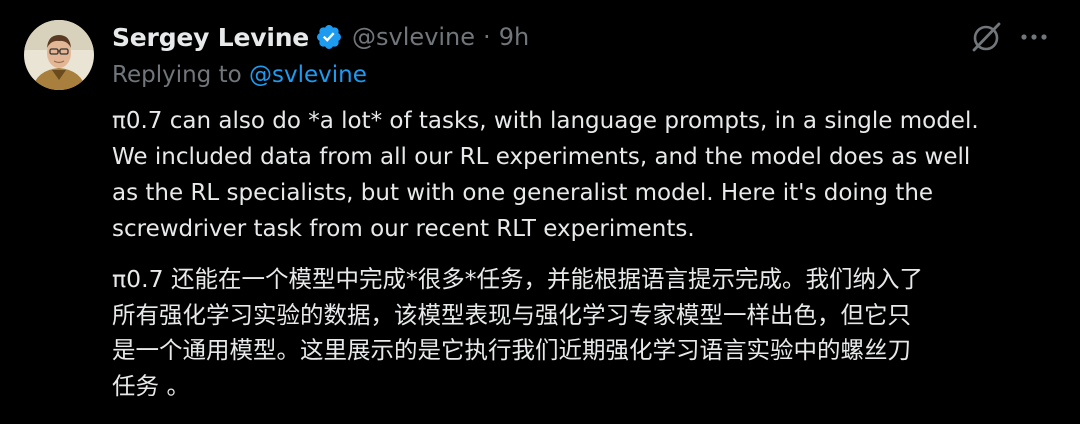  I want to click on replying-to-mention-link: @svlevine, so click(308, 75).